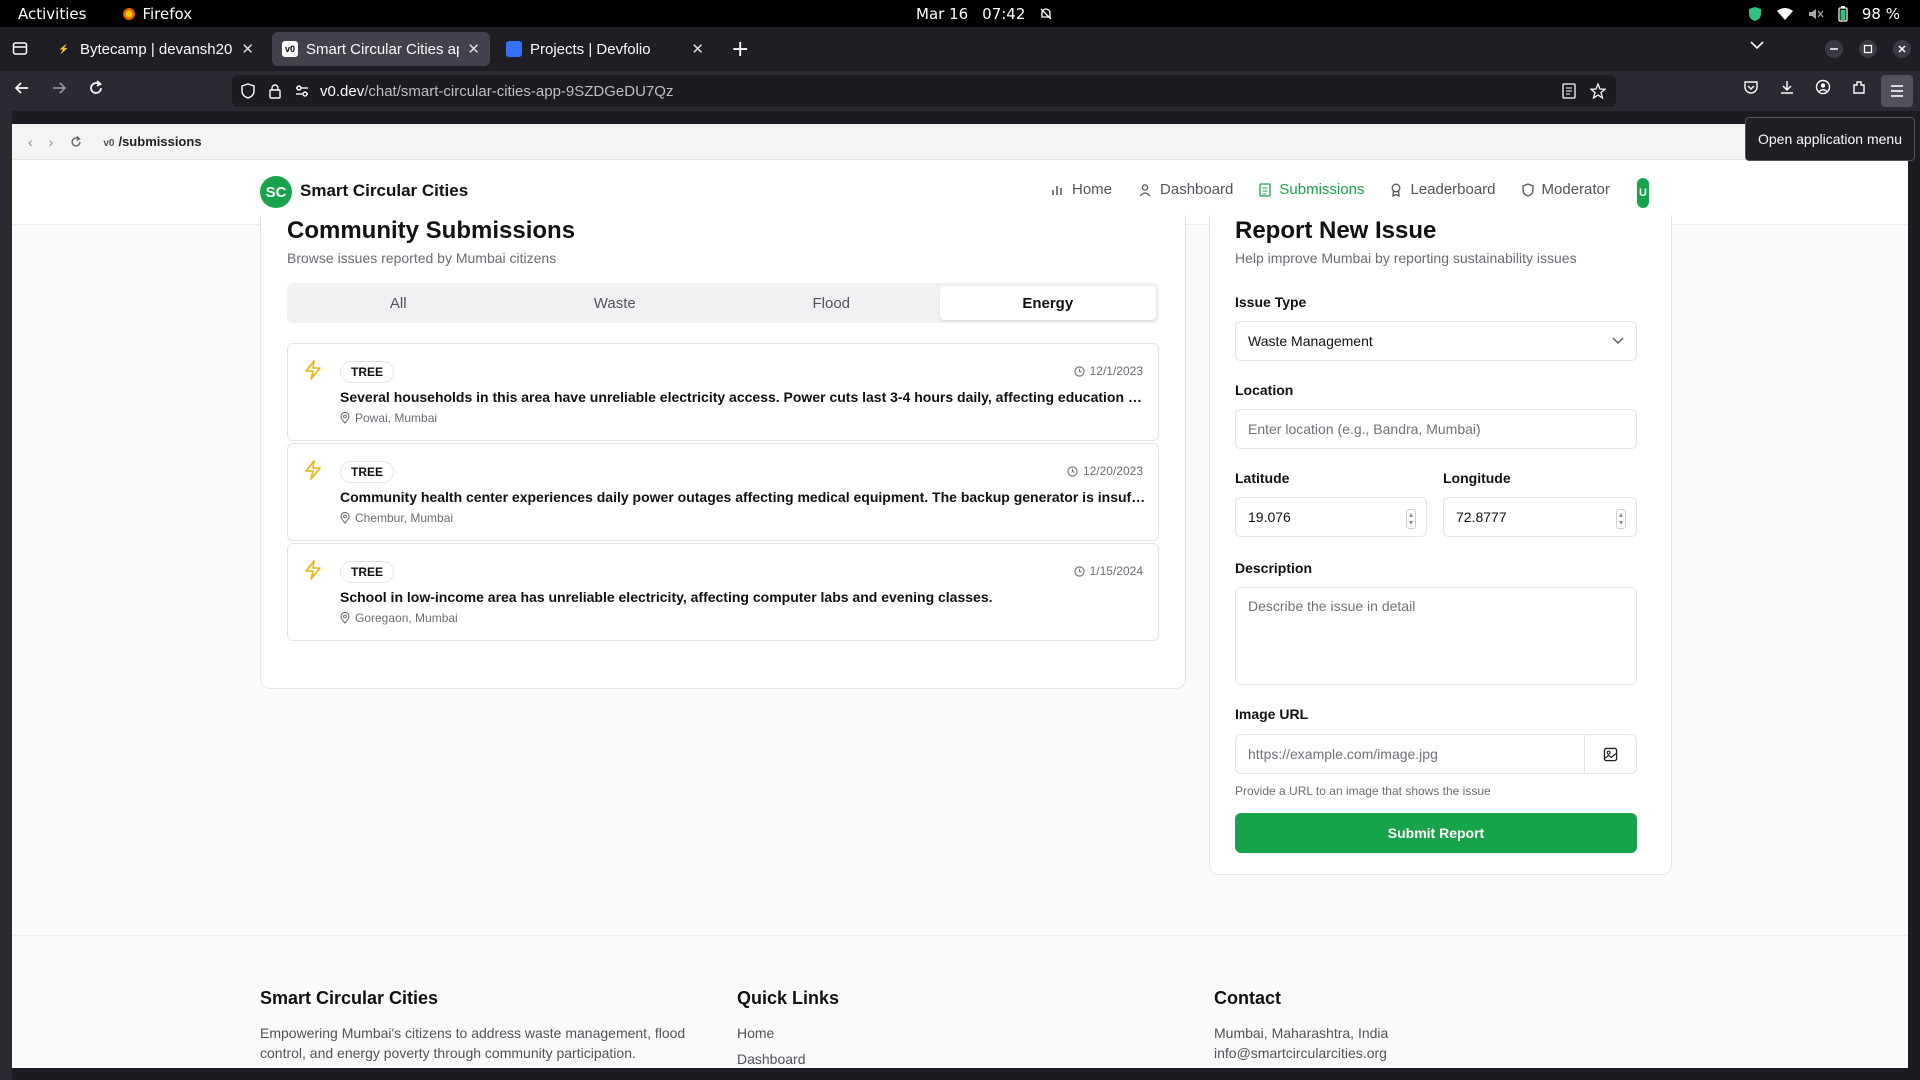  What do you see at coordinates (22, 88) in the screenshot?
I see `back-icon` at bounding box center [22, 88].